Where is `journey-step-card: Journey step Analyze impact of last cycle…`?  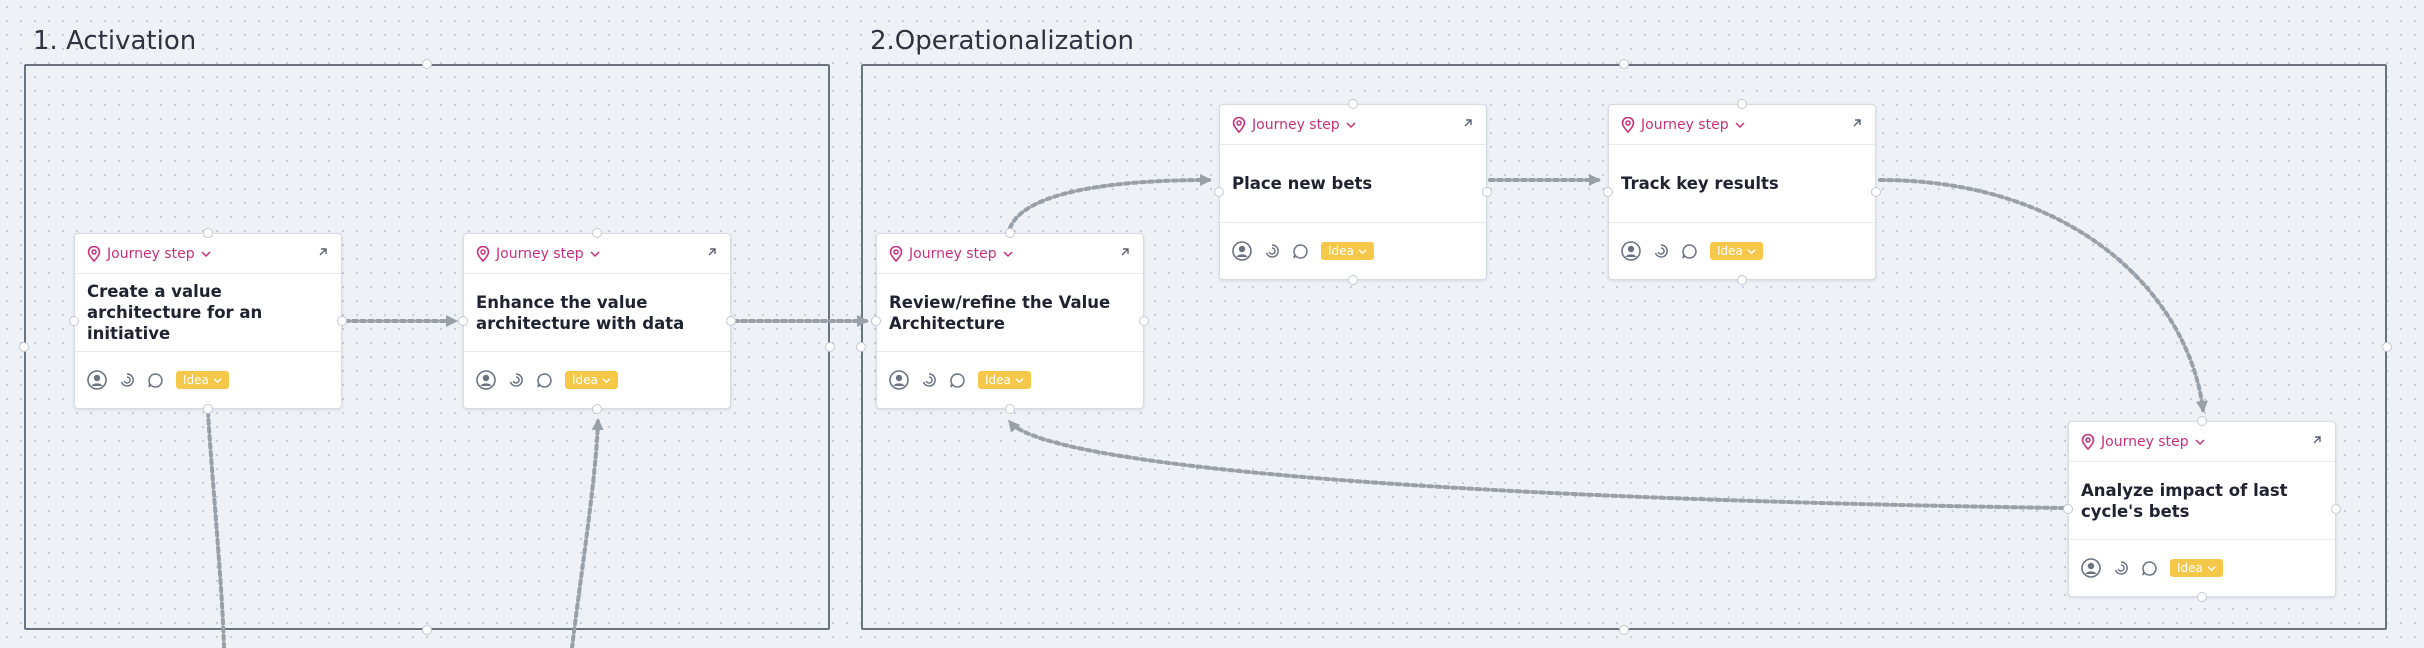 journey-step-card: Journey step Analyze impact of last cycle… is located at coordinates (2202, 509).